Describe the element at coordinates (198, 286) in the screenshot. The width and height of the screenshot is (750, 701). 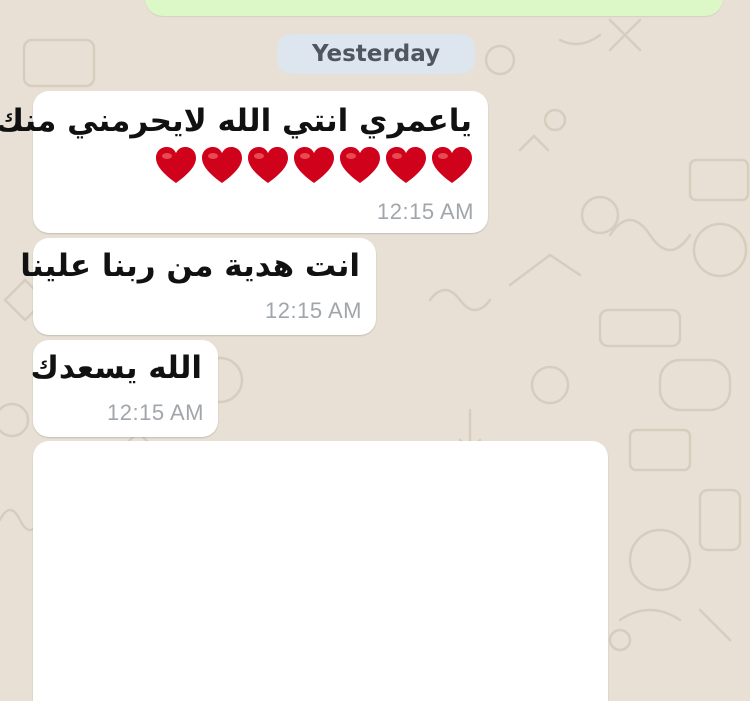
I see `message-bubble: انت هدية من ربنا علينا 12:15 AM` at that location.